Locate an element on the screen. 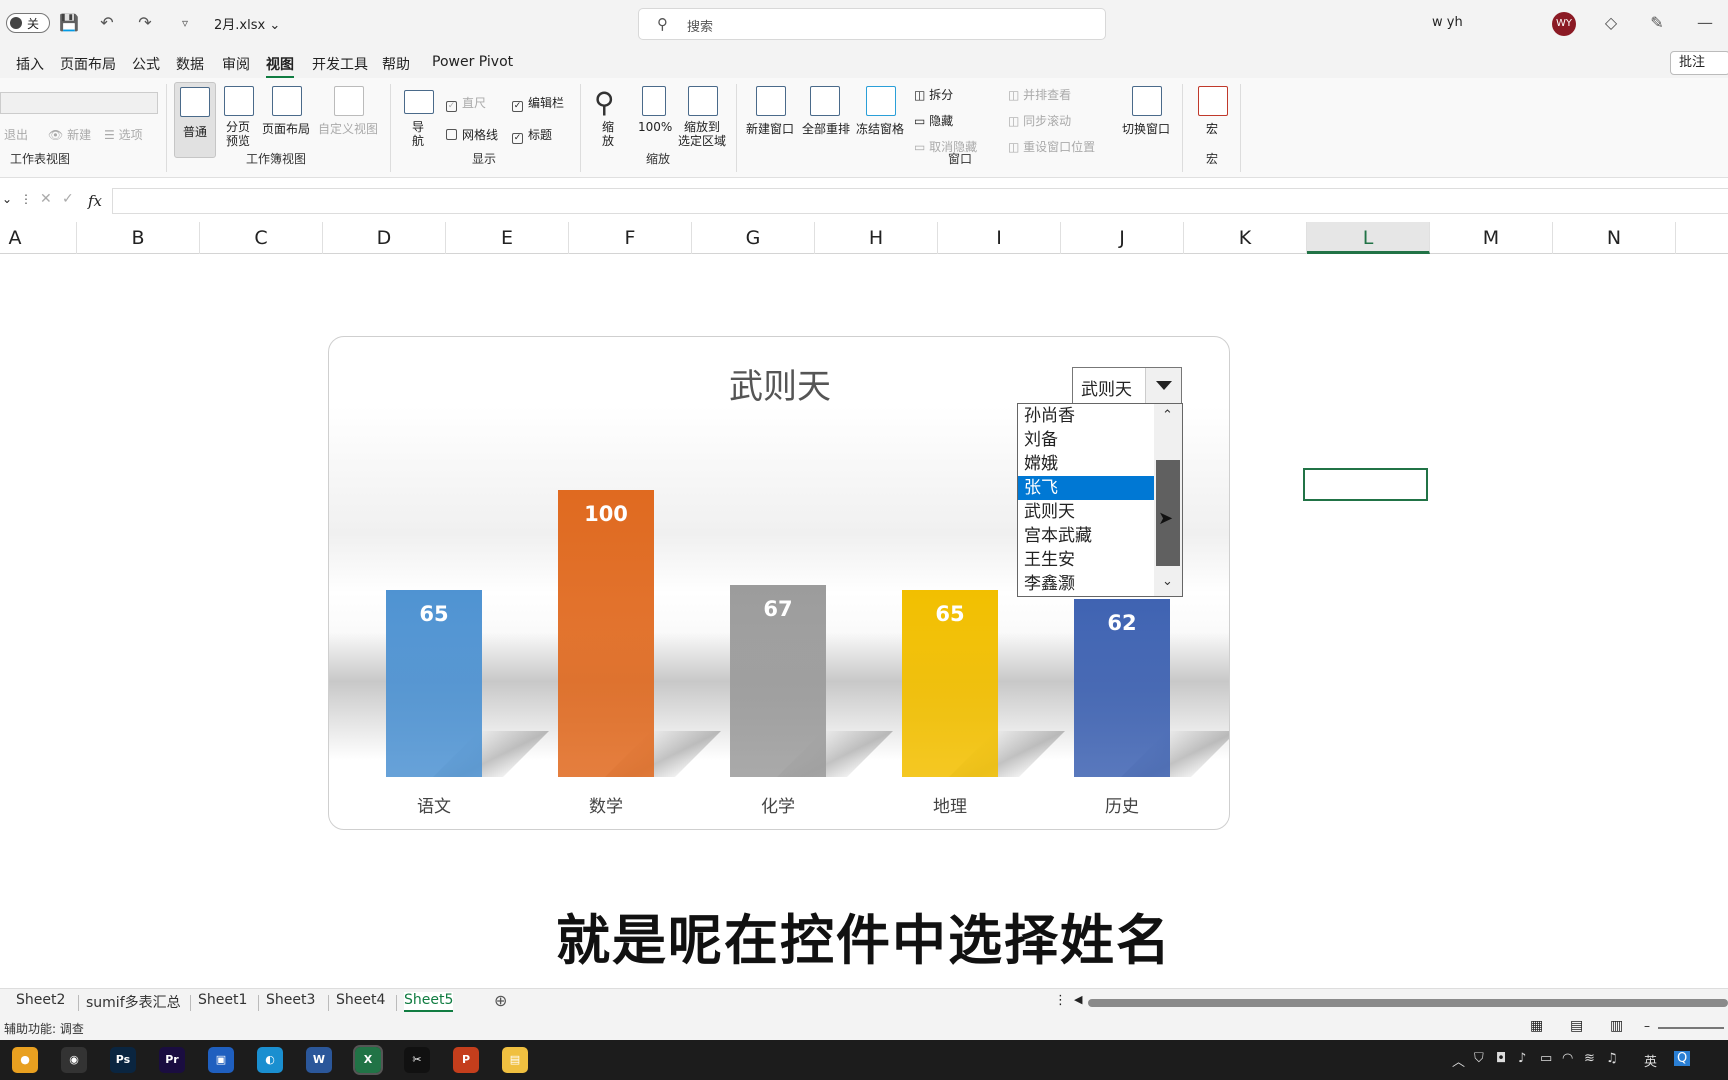  column-header-b: B is located at coordinates (138, 238).